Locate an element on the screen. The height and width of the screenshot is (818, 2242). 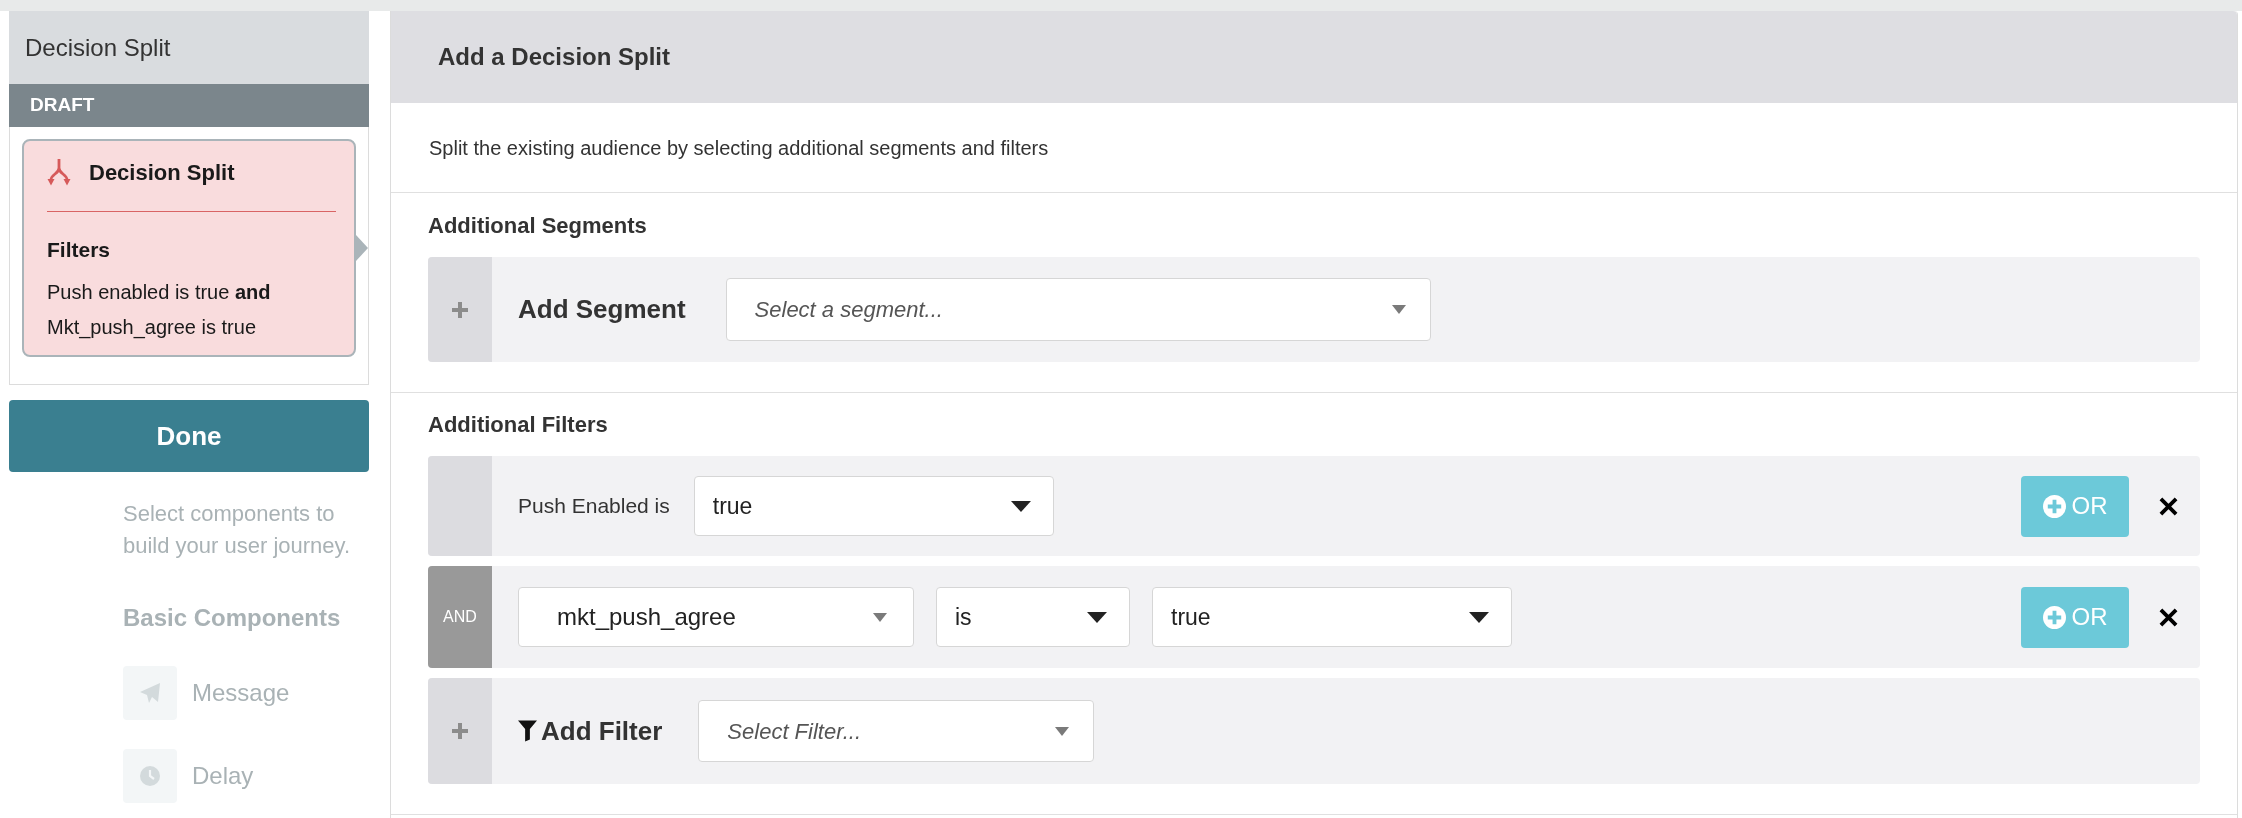
intro-text: Select components to build your user journey. is located at coordinates (237, 530).